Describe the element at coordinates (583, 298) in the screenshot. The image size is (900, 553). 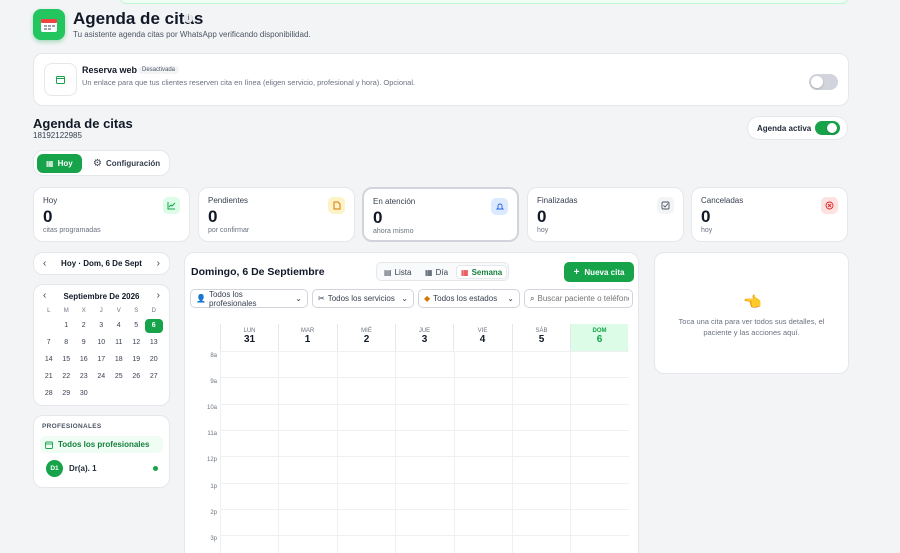
I see `search-input` at that location.